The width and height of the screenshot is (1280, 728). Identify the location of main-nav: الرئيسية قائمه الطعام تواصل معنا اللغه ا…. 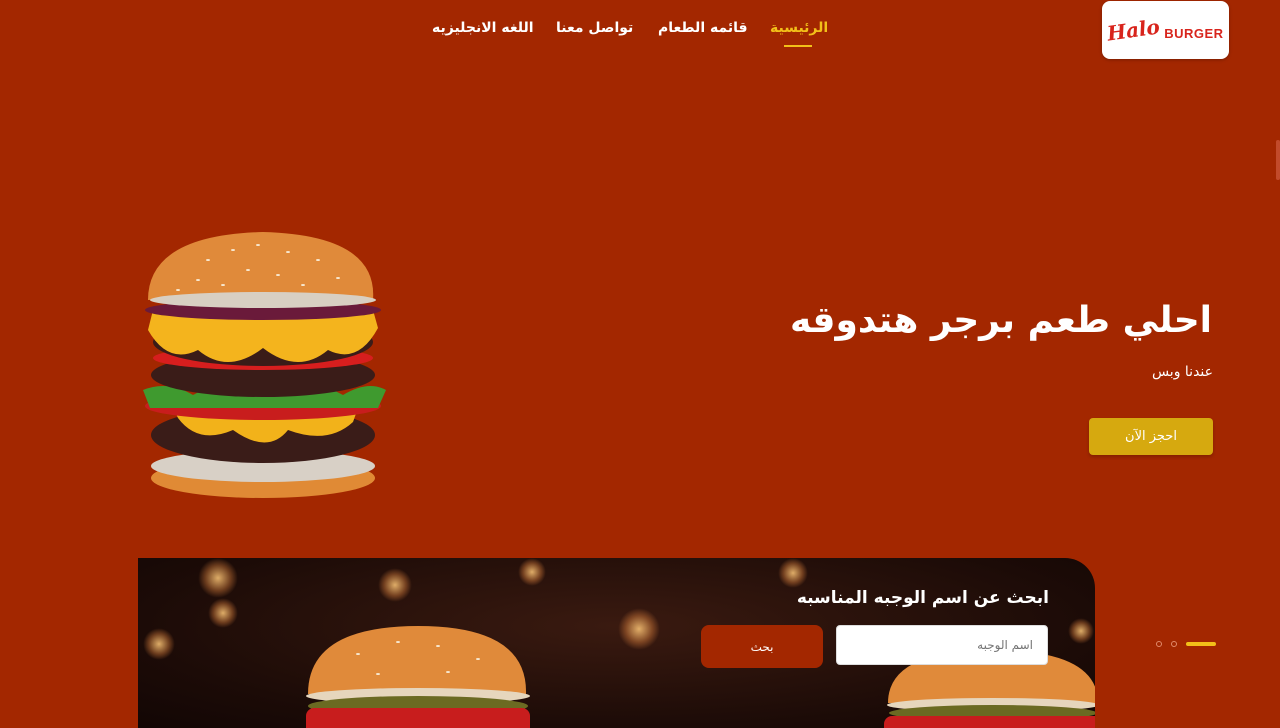
(630, 33).